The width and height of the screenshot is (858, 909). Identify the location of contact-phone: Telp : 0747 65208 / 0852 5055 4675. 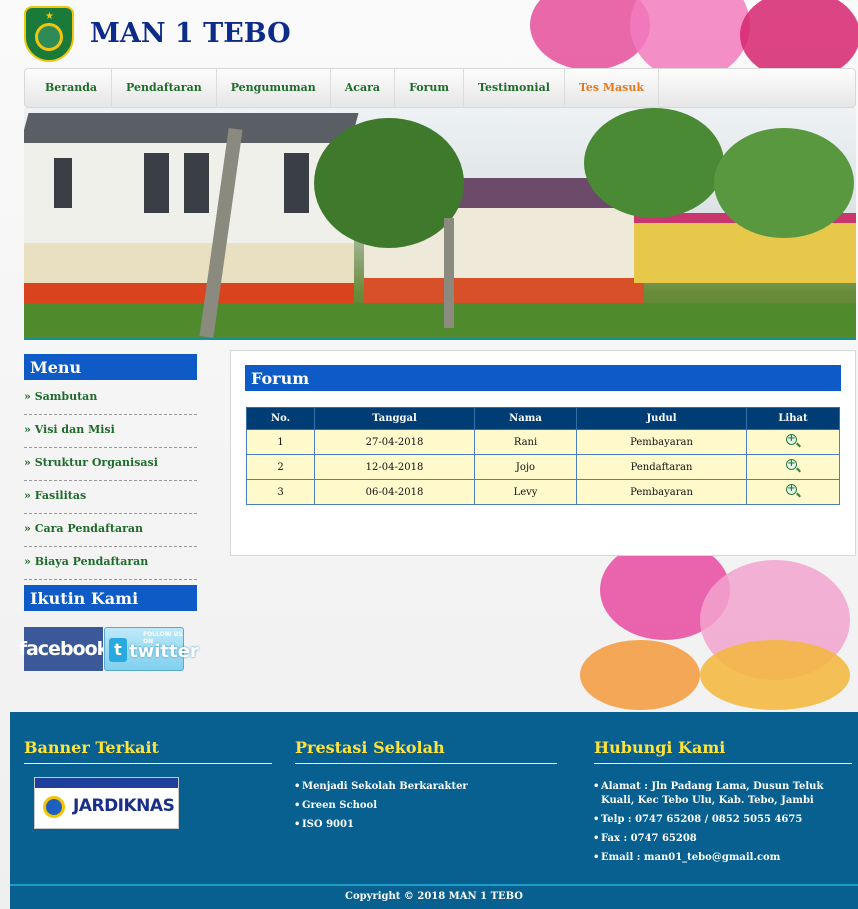
(724, 820).